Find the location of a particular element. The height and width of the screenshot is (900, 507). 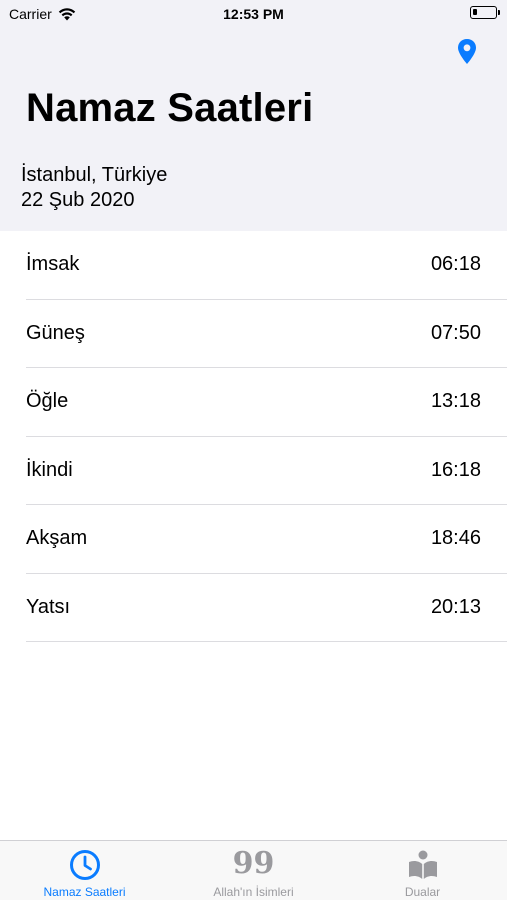

prayer-name: Akşam is located at coordinates (57, 538).